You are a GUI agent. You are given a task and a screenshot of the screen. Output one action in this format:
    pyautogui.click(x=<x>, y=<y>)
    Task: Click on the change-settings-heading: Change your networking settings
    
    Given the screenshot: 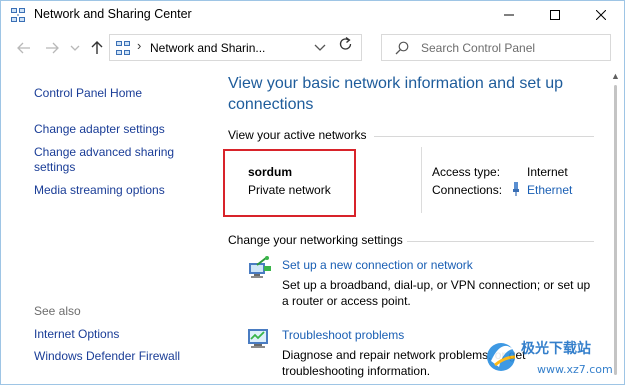 What is the action you would take?
    pyautogui.click(x=315, y=240)
    